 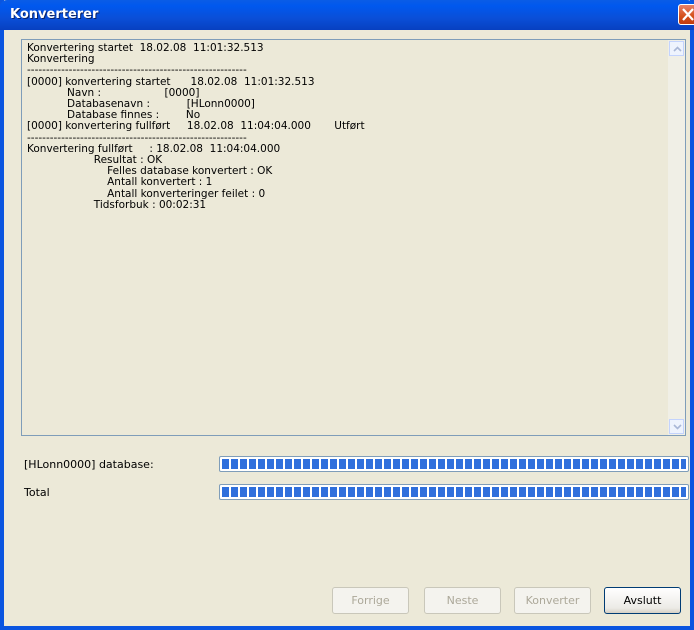 I want to click on total-progress-fill, so click(x=454, y=492).